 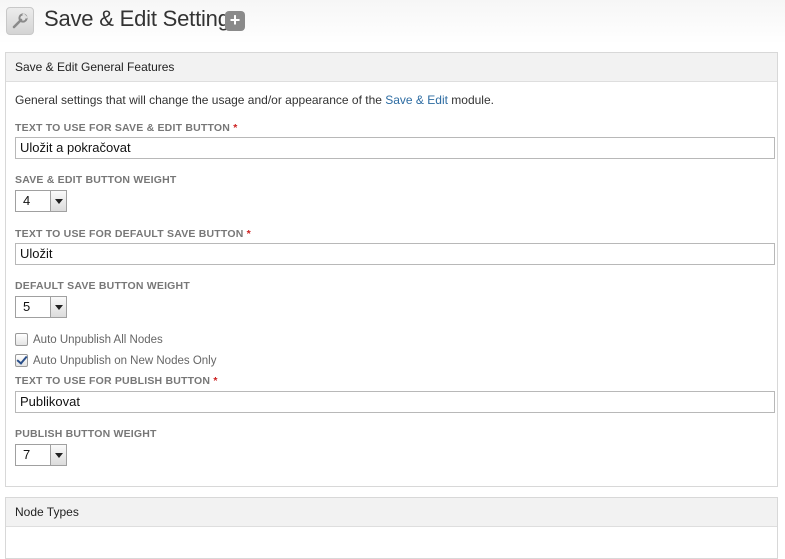 I want to click on wrench-icon, so click(x=20, y=21).